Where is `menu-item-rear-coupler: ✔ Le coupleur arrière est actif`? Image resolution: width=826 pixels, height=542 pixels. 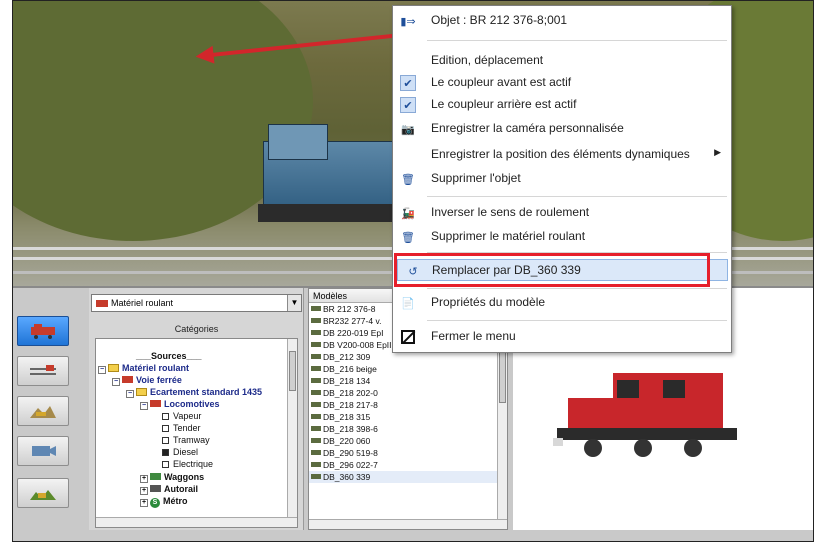 menu-item-rear-coupler: ✔ Le coupleur arrière est actif is located at coordinates (562, 105).